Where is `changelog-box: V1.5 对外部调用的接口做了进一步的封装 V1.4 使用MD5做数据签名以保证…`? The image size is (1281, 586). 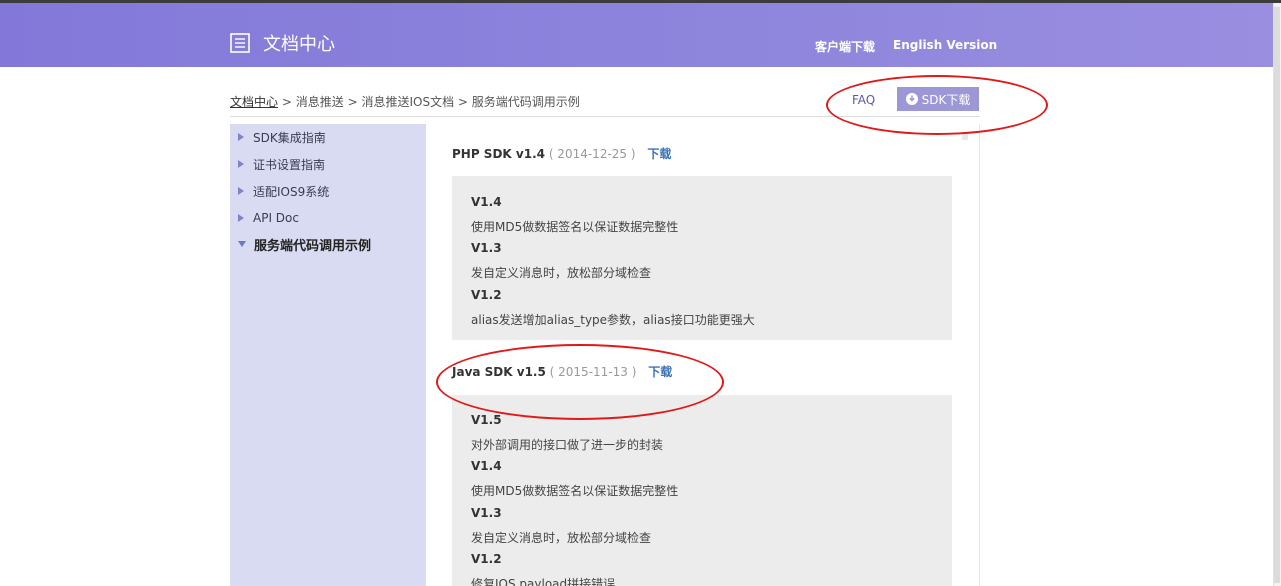 changelog-box: V1.5 对外部调用的接口做了进一步的封装 V1.4 使用MD5做数据签名以保证… is located at coordinates (702, 490).